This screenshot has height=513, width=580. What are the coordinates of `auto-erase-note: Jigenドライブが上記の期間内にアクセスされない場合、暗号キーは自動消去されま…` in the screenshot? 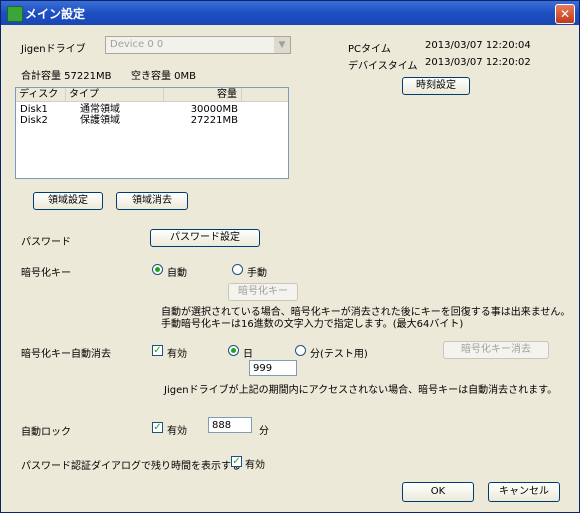 It's located at (361, 390).